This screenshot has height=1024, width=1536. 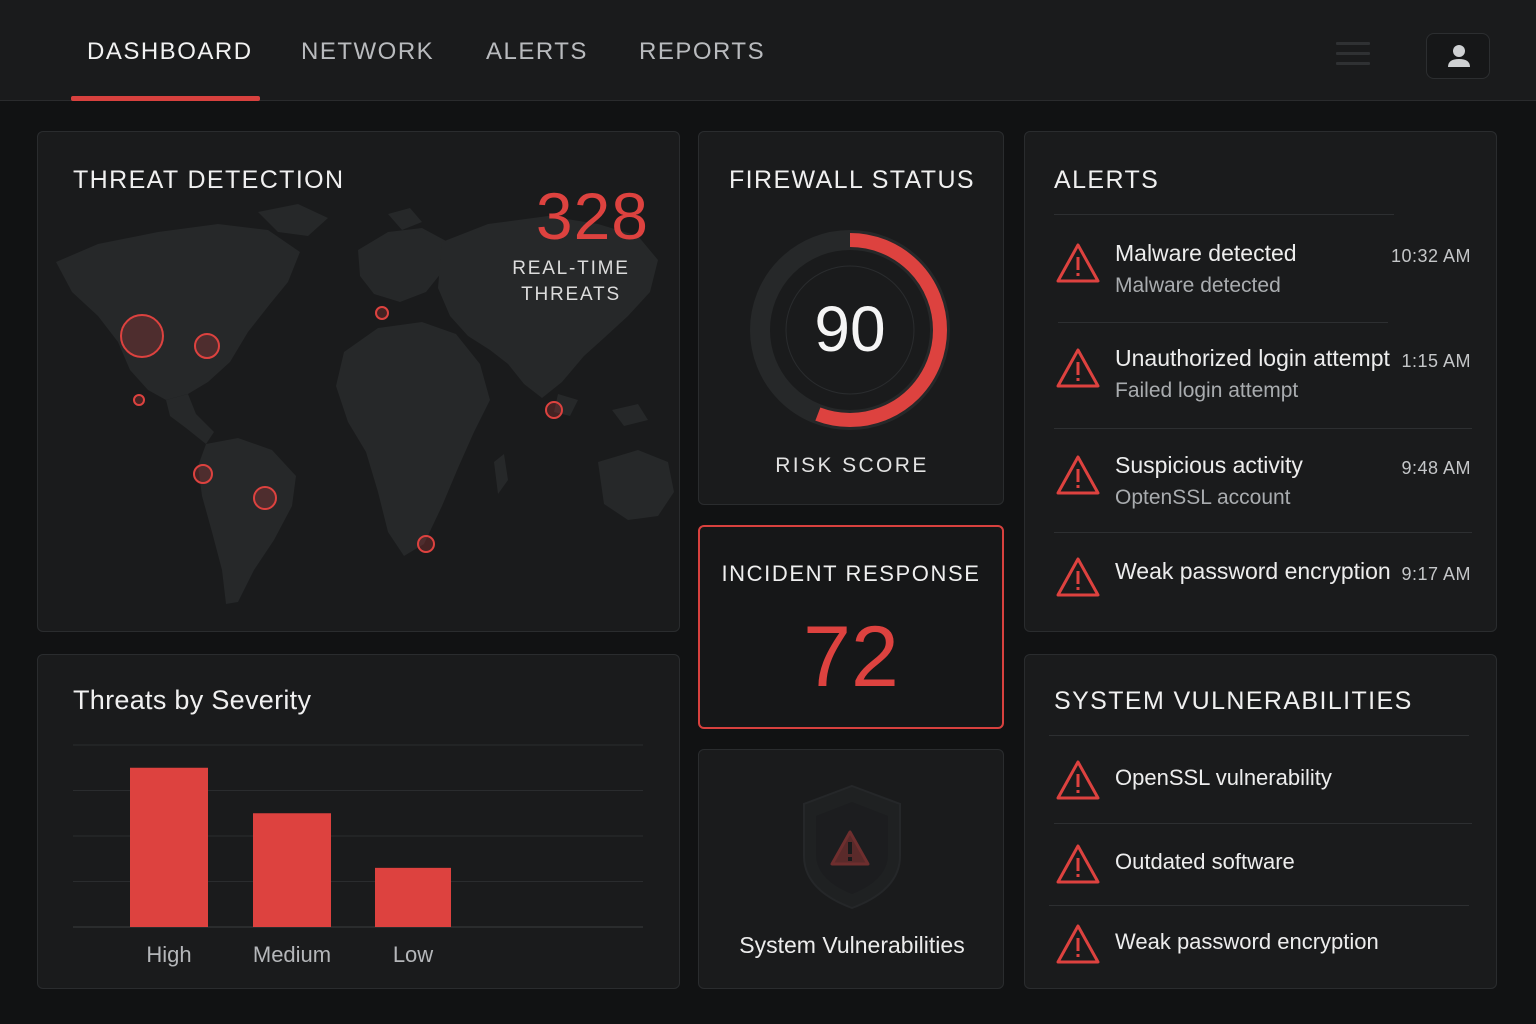 I want to click on system-vulnerabilities-tile: System Vulnerabilities, so click(x=851, y=869).